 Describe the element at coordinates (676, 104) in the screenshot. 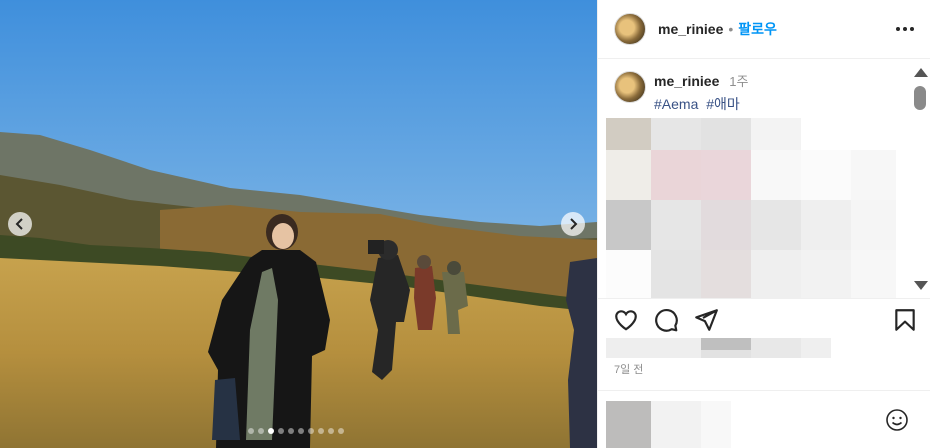

I see `hashtag-link: #Aema` at that location.